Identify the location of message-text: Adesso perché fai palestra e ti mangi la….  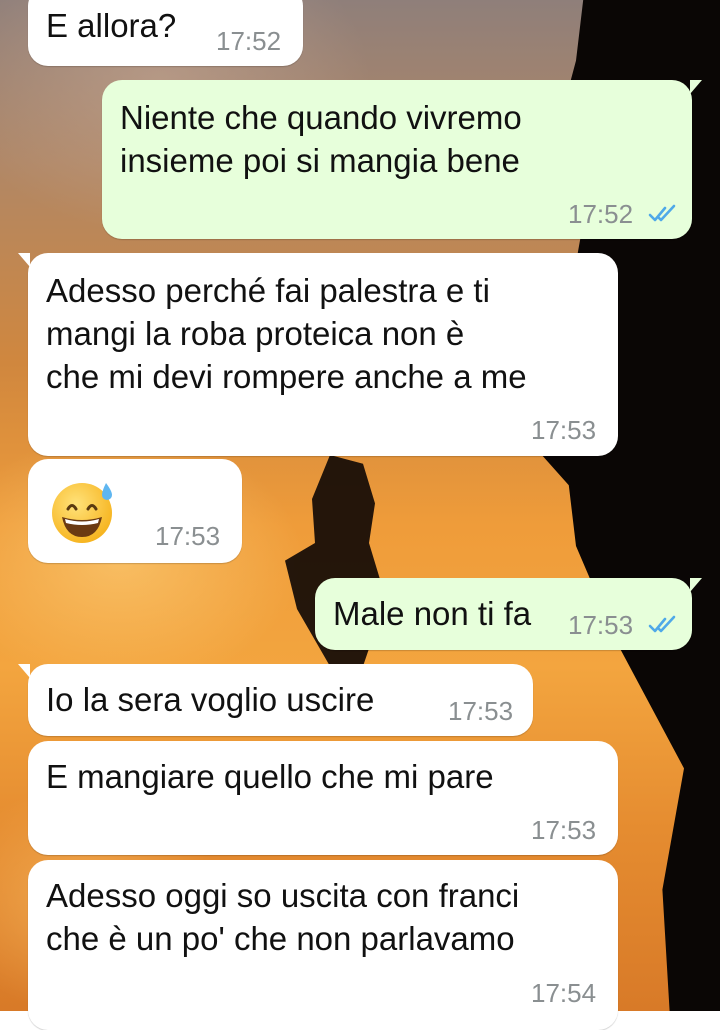
(286, 333).